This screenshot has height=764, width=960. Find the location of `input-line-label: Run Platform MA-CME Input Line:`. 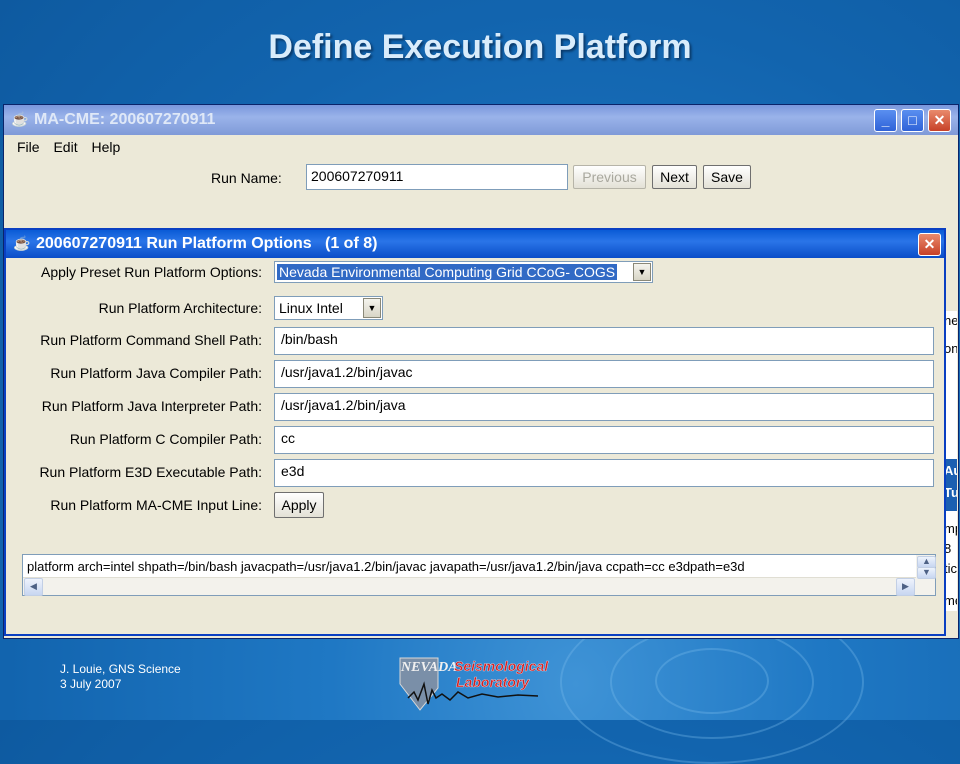

input-line-label: Run Platform MA-CME Input Line: is located at coordinates (156, 505).